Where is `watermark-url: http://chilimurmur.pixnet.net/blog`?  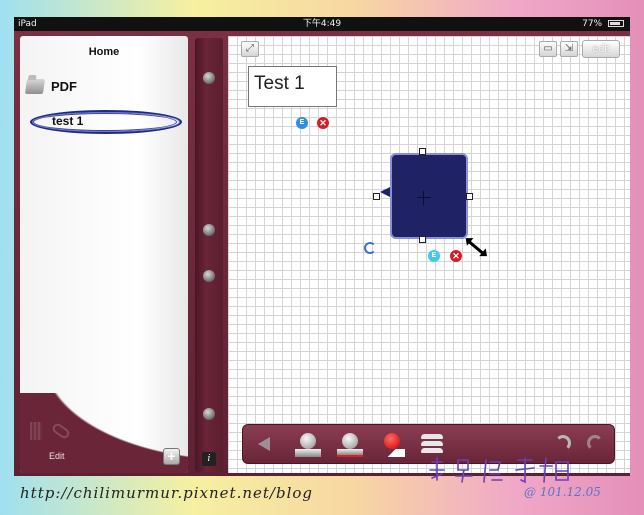
watermark-url: http://chilimurmur.pixnet.net/blog is located at coordinates (167, 493).